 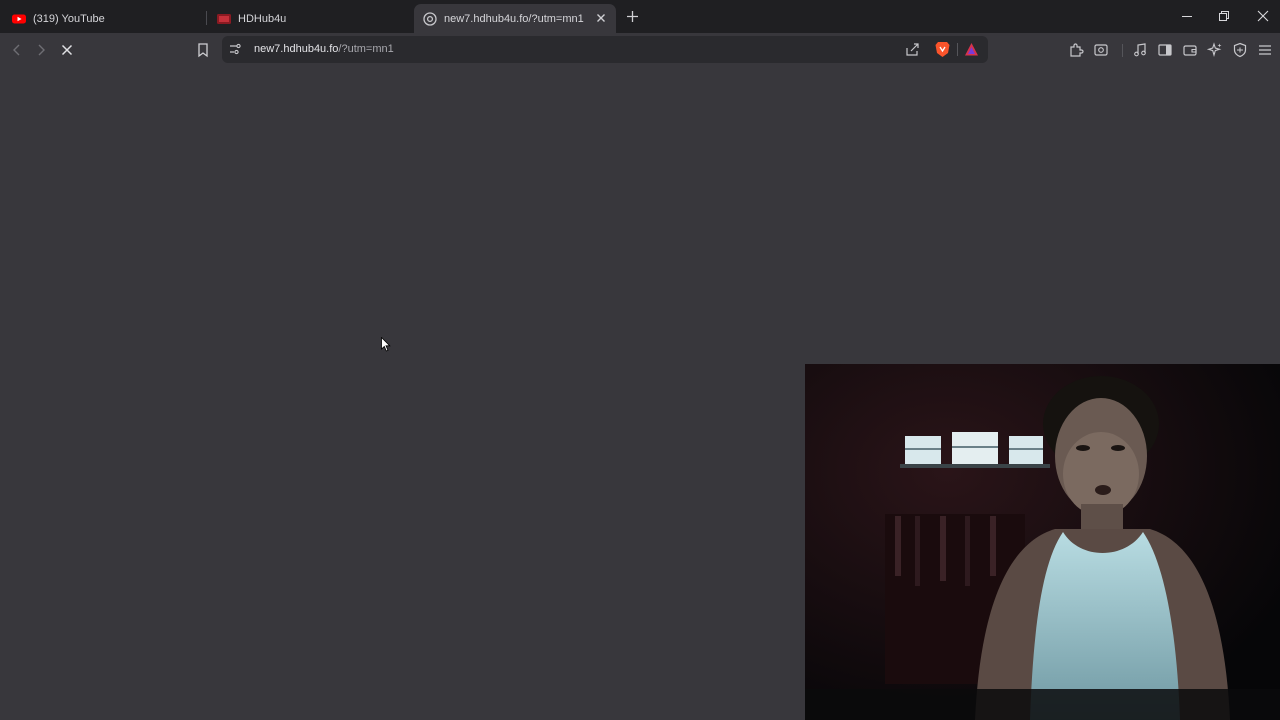 What do you see at coordinates (19, 18) in the screenshot?
I see `youtube-icon` at bounding box center [19, 18].